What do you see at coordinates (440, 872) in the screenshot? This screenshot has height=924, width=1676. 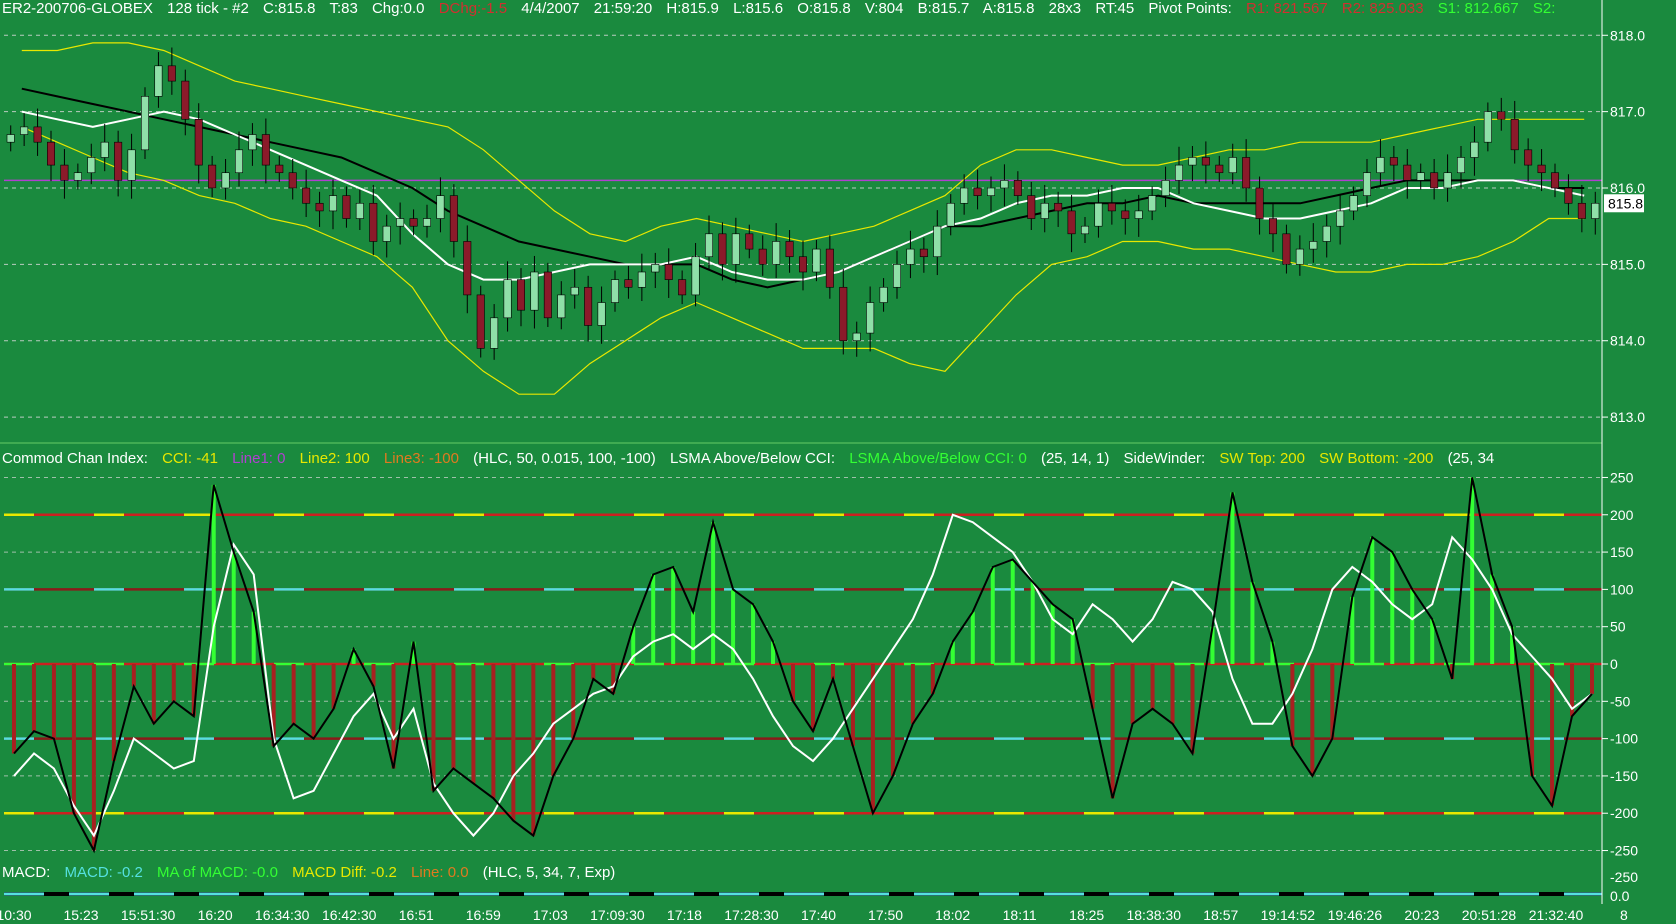 I see `macd-line: Line: 0.0` at bounding box center [440, 872].